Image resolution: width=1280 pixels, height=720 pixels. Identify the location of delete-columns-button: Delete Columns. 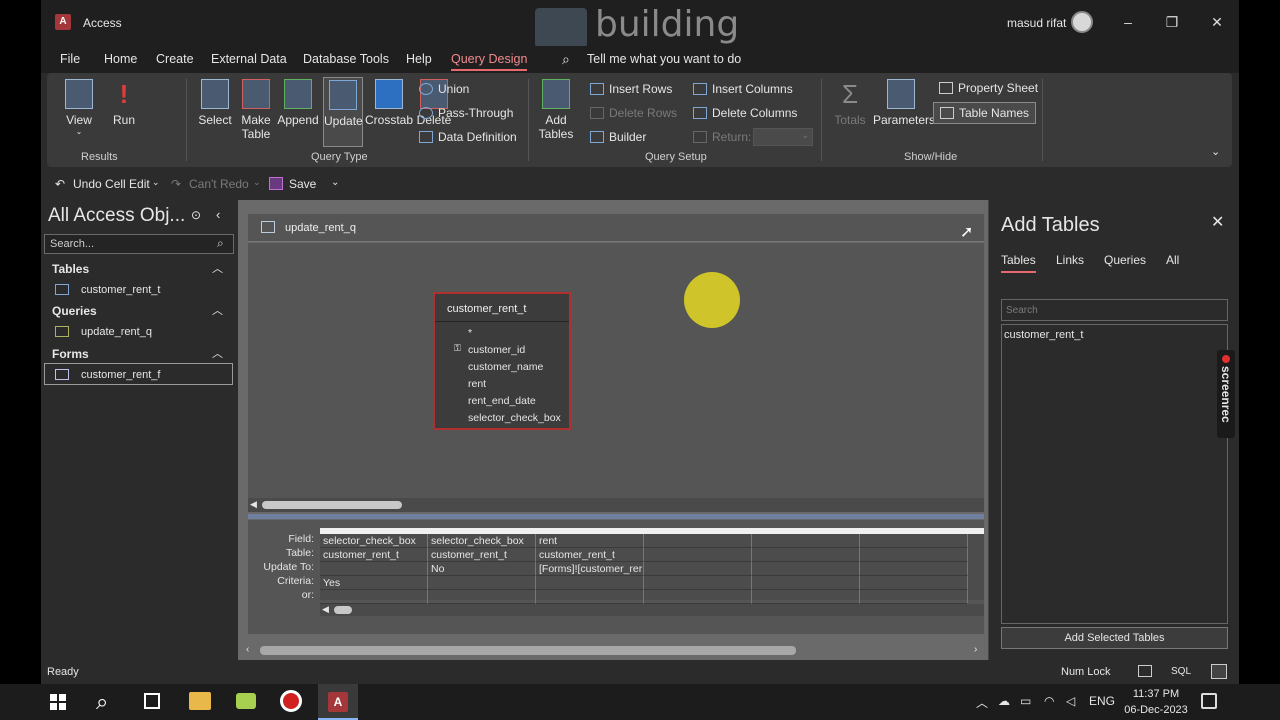
(745, 113).